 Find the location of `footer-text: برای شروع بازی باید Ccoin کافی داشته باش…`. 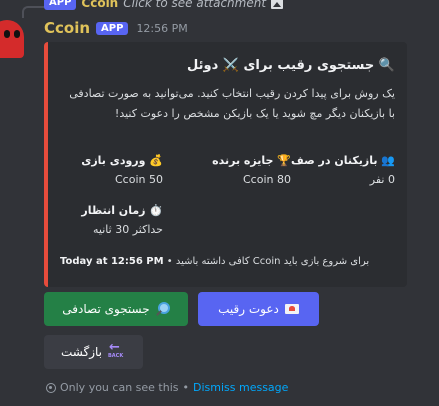

footer-text: برای شروع بازی باید Ccoin کافی داشته باش… is located at coordinates (272, 261).